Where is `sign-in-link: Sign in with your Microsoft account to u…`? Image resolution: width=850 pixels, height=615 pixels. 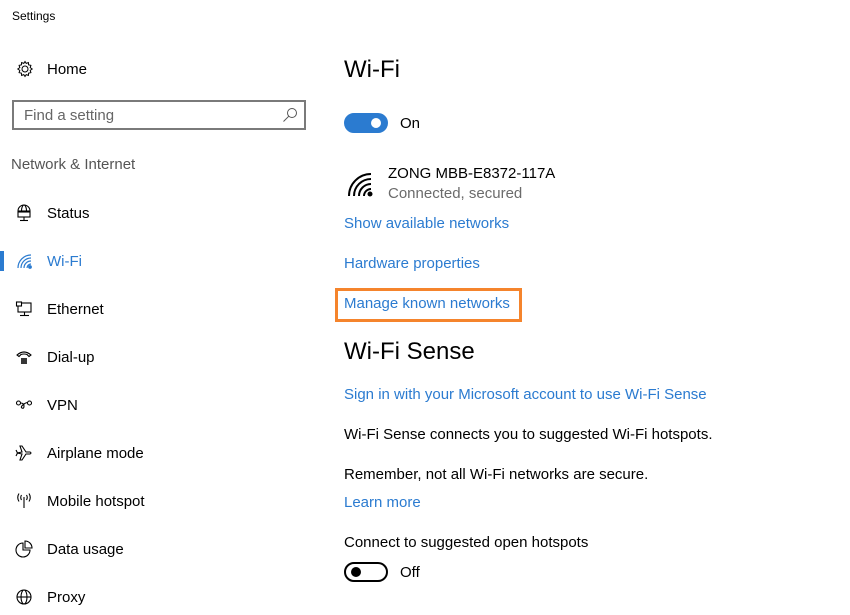
sign-in-link: Sign in with your Microsoft account to u… is located at coordinates (525, 394).